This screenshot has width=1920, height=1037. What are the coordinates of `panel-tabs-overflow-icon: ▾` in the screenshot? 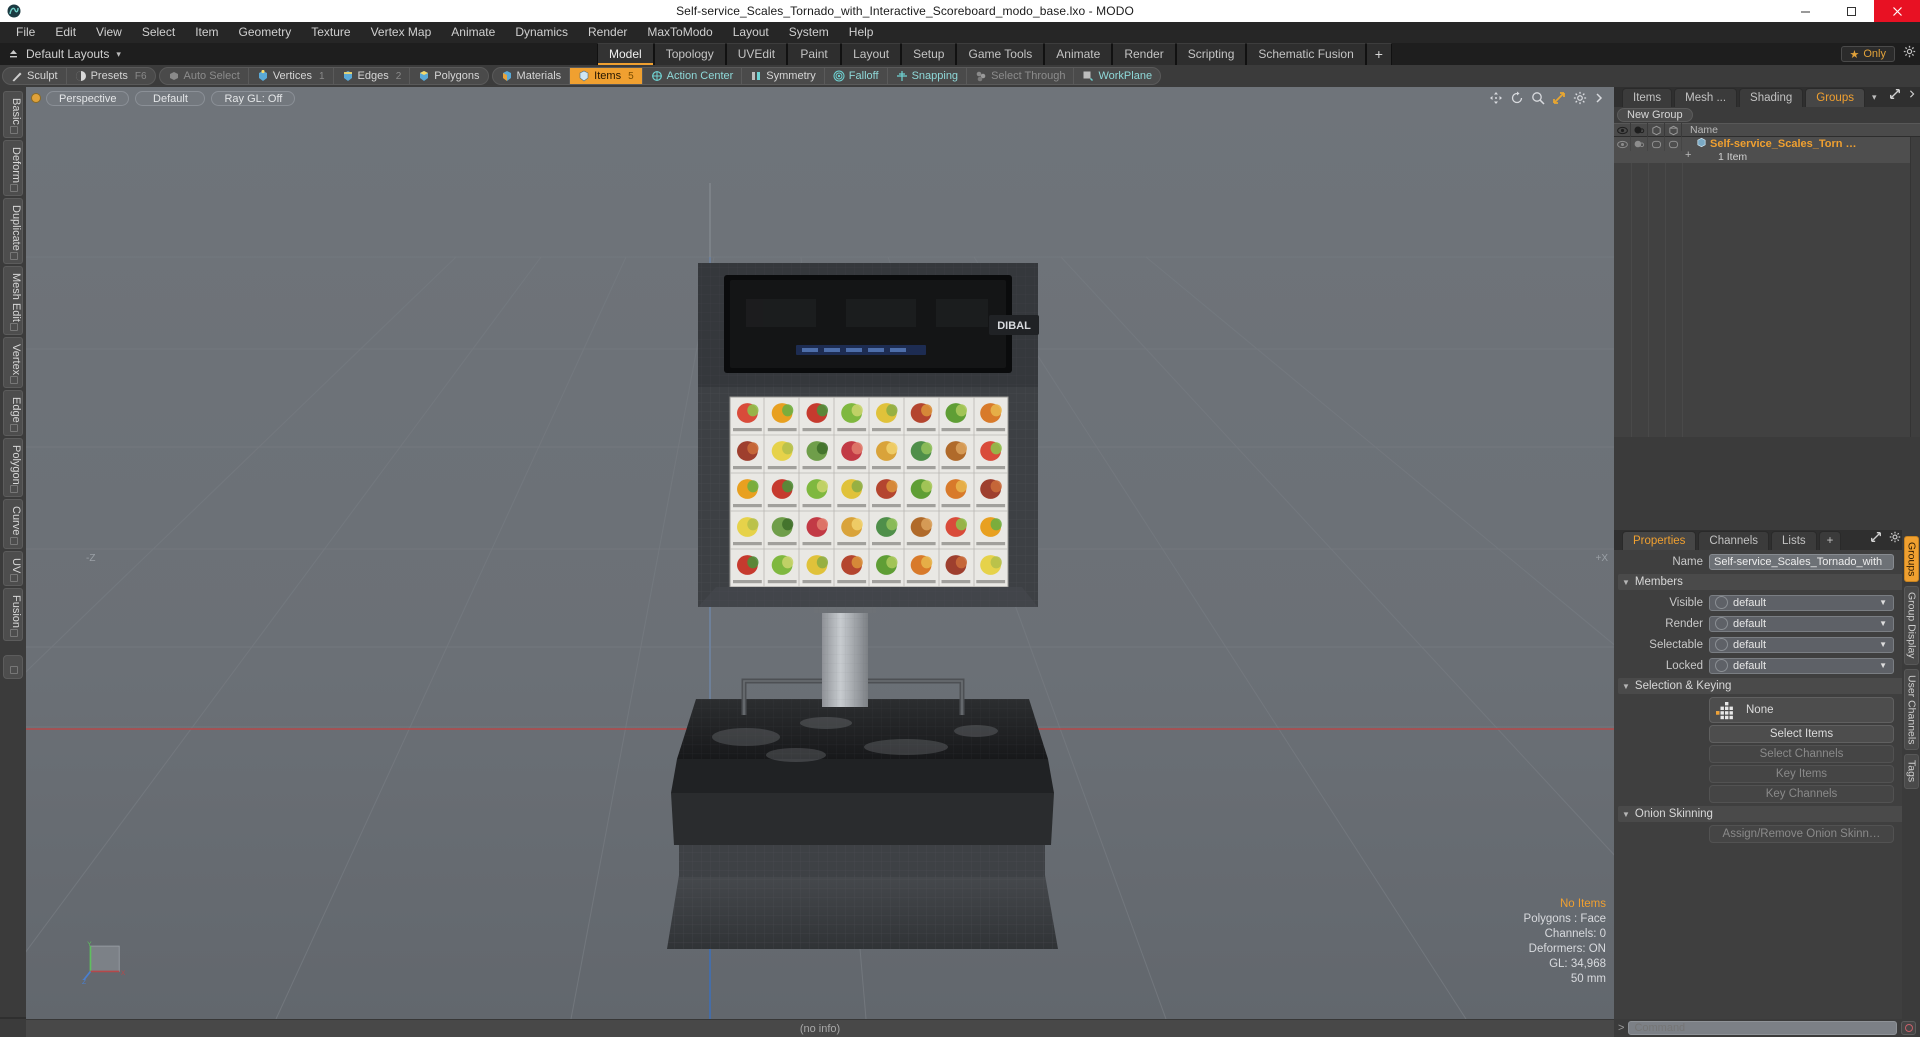 It's located at (1874, 97).